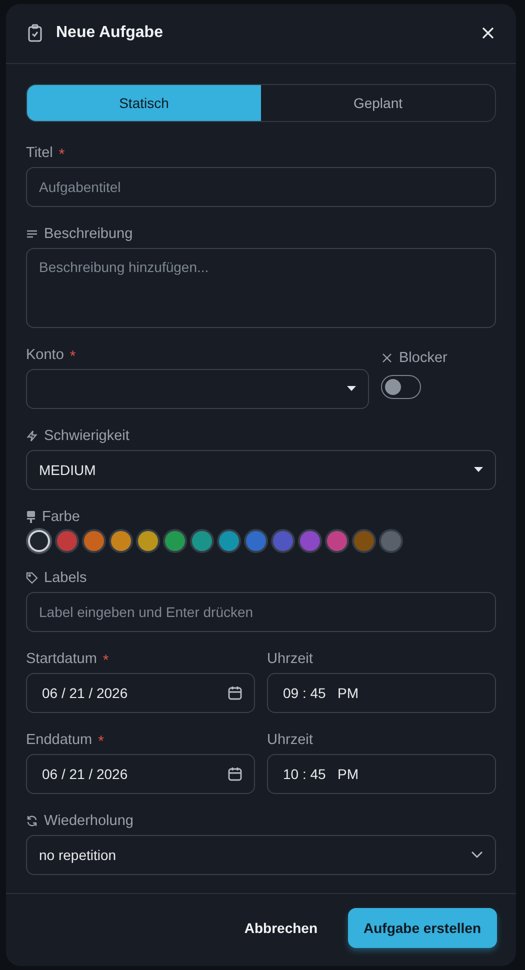 The image size is (525, 970). I want to click on field-label: Enddatum, so click(59, 740).